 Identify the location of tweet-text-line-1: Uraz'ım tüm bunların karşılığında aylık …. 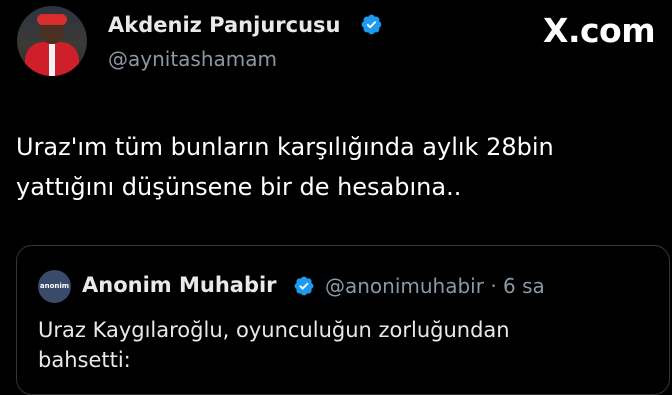
(285, 147).